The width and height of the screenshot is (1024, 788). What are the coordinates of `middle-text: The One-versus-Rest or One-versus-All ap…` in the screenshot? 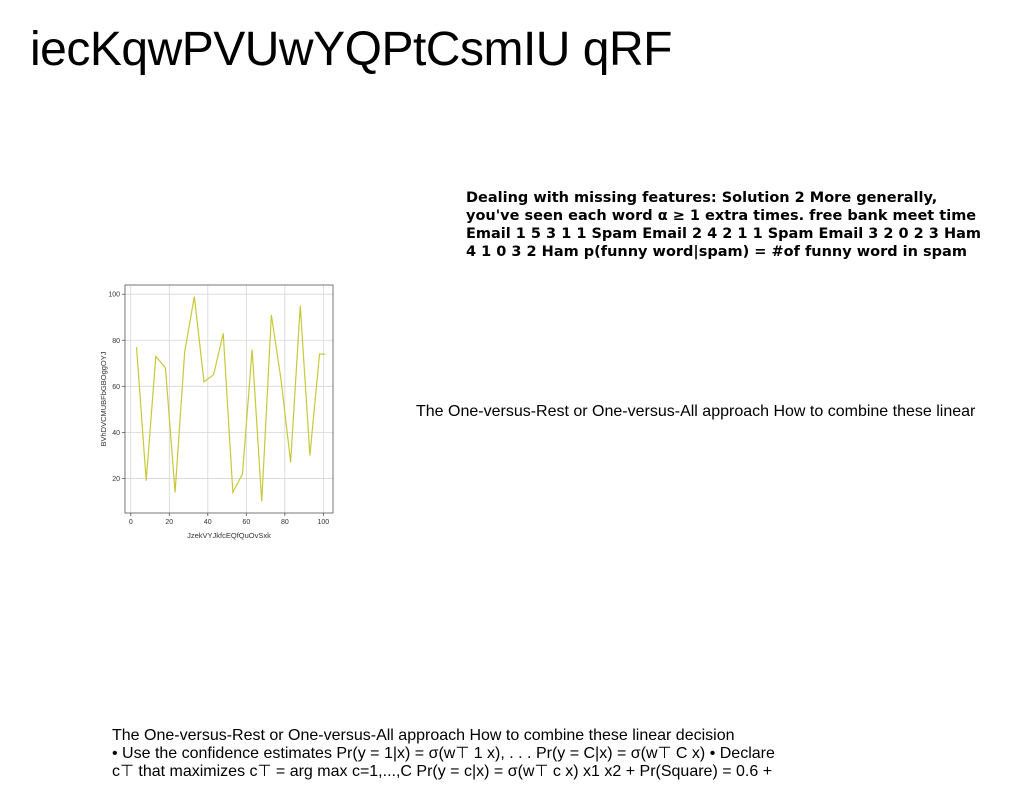 It's located at (696, 411).